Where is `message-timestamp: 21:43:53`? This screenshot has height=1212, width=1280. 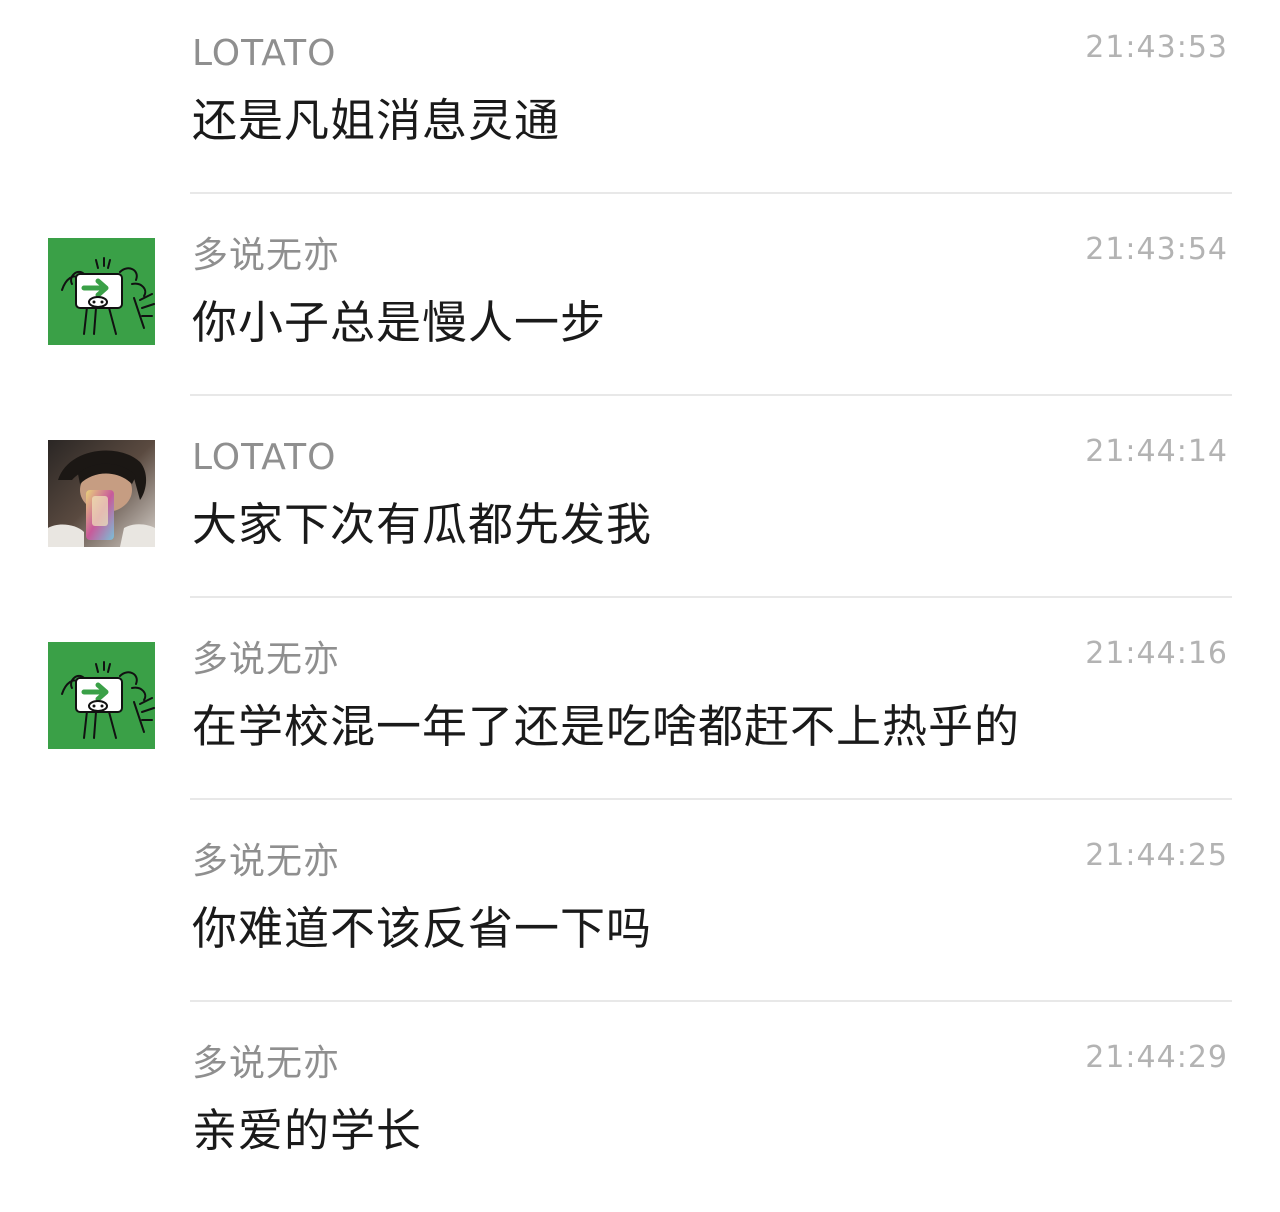
message-timestamp: 21:43:53 is located at coordinates (1156, 47).